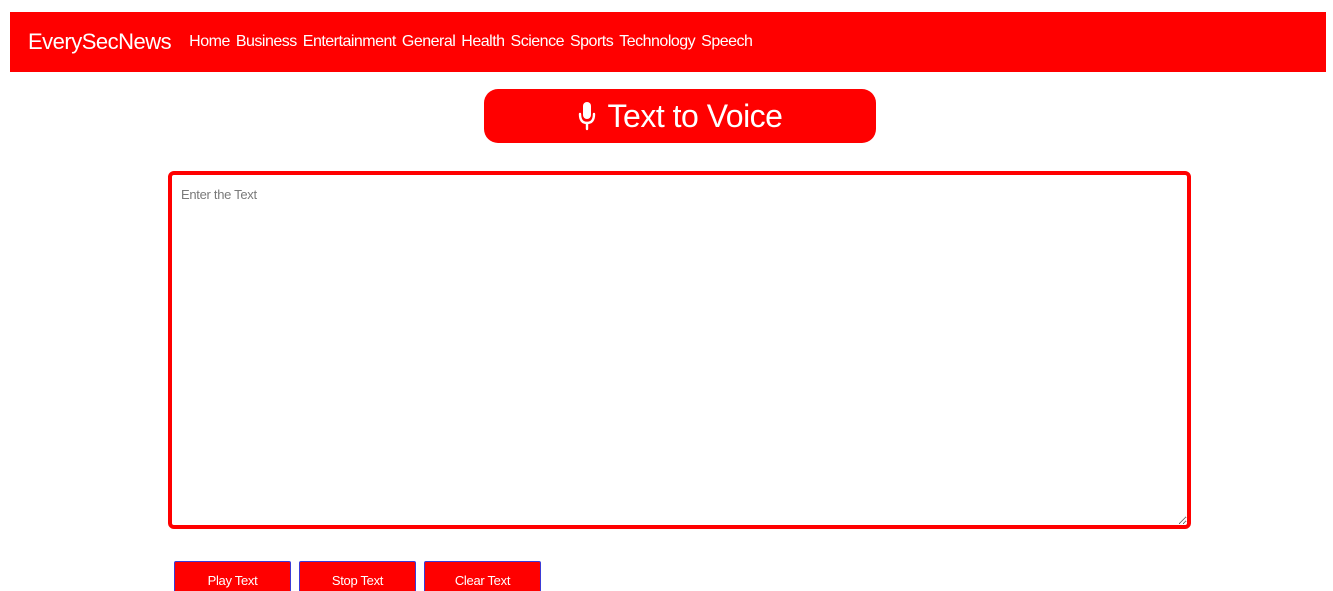  Describe the element at coordinates (657, 42) in the screenshot. I see `nav-link-technology: Technology` at that location.